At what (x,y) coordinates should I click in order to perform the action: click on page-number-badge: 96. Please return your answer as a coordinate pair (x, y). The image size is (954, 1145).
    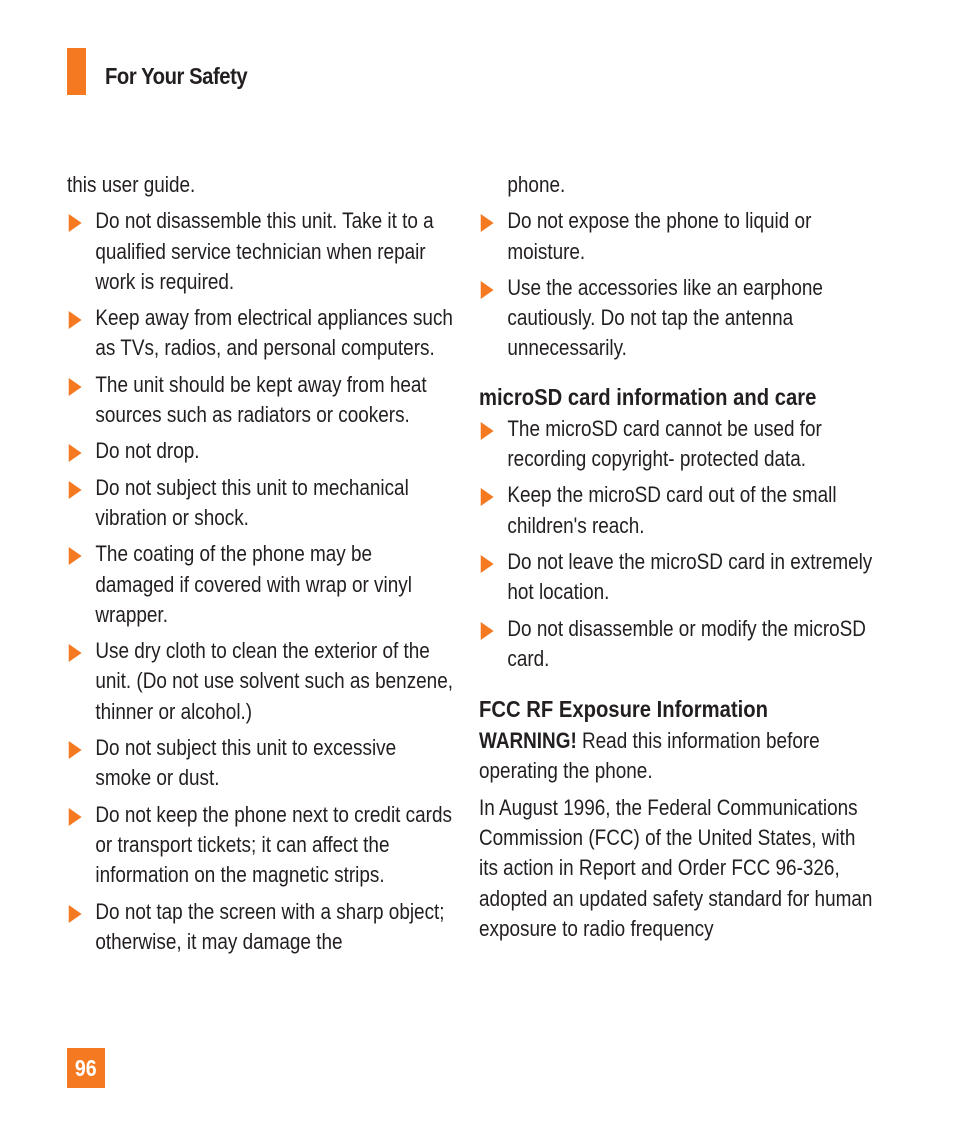
    Looking at the image, I should click on (86, 1068).